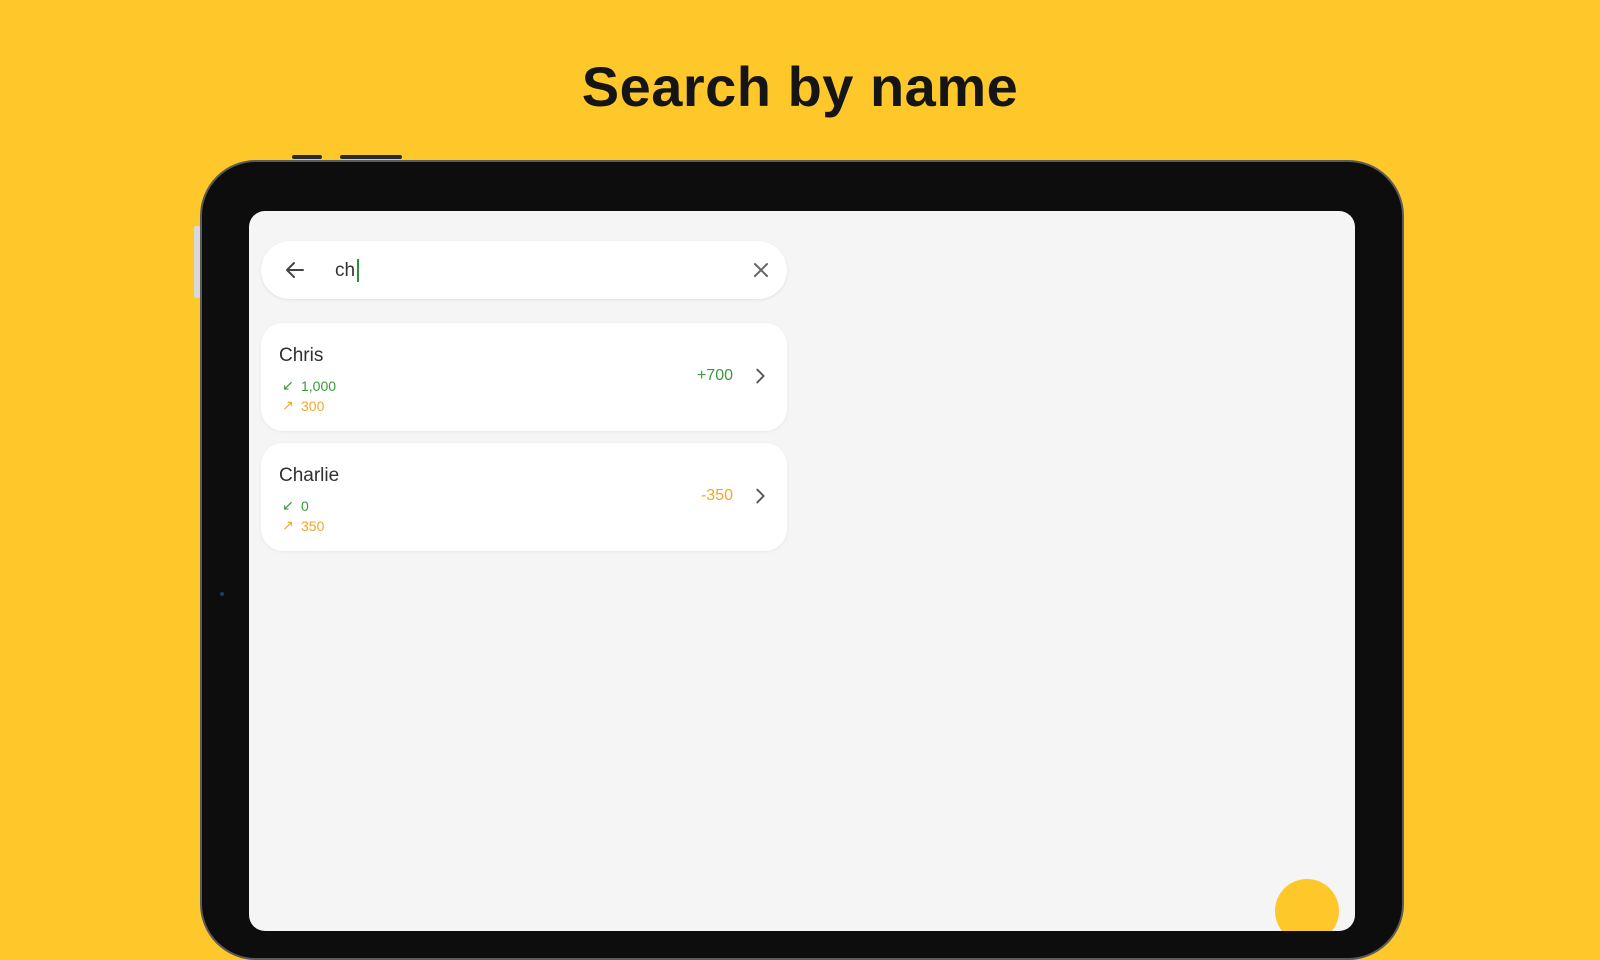  What do you see at coordinates (800, 86) in the screenshot?
I see `headline: Search by name` at bounding box center [800, 86].